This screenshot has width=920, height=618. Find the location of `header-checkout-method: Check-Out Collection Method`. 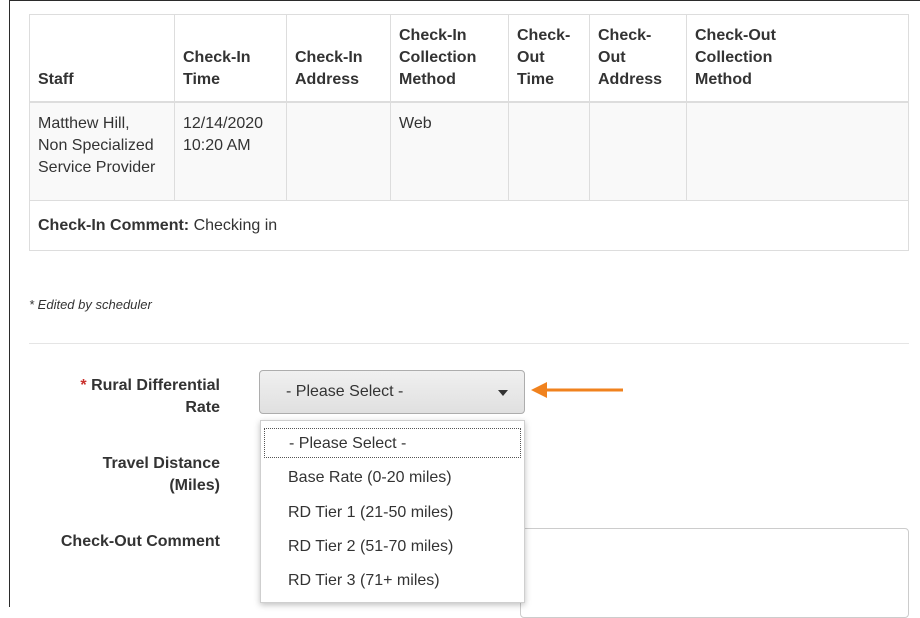

header-checkout-method: Check-Out Collection Method is located at coordinates (797, 58).